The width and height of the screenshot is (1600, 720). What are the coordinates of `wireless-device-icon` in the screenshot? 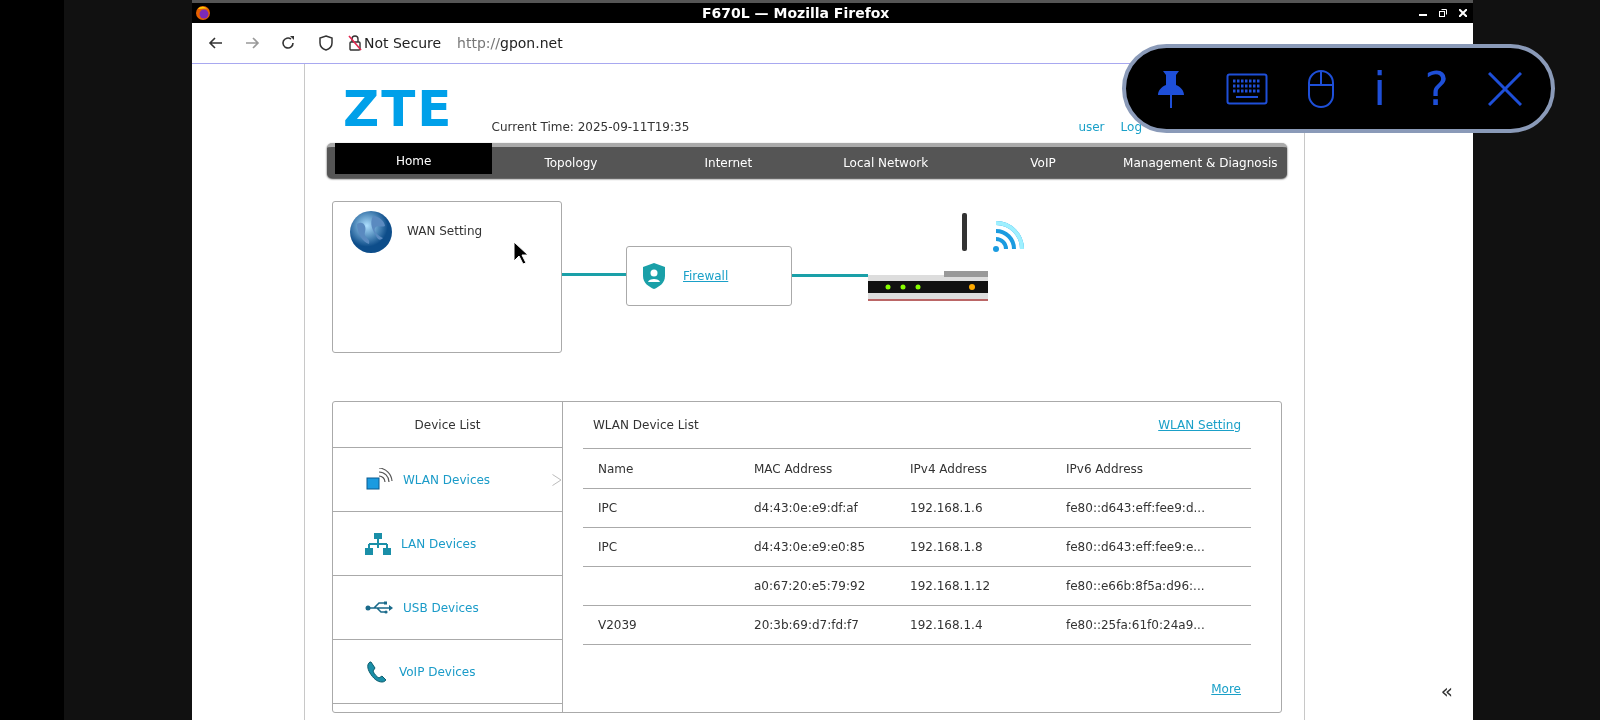 It's located at (379, 479).